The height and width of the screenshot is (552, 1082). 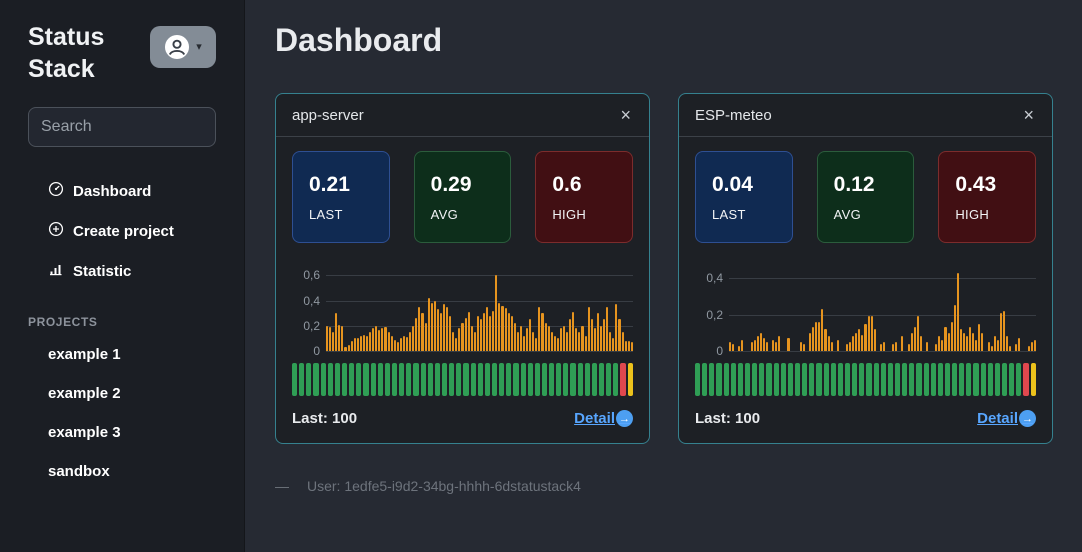 What do you see at coordinates (871, 313) in the screenshot?
I see `load-bar-chart: 0 0,2 0,4` at bounding box center [871, 313].